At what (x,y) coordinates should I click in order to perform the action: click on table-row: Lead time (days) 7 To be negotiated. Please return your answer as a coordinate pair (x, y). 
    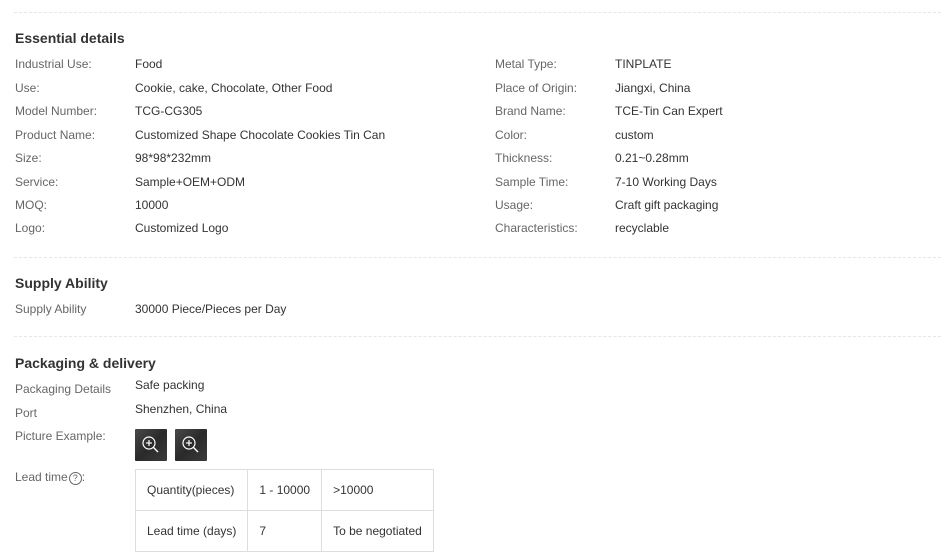
    Looking at the image, I should click on (284, 531).